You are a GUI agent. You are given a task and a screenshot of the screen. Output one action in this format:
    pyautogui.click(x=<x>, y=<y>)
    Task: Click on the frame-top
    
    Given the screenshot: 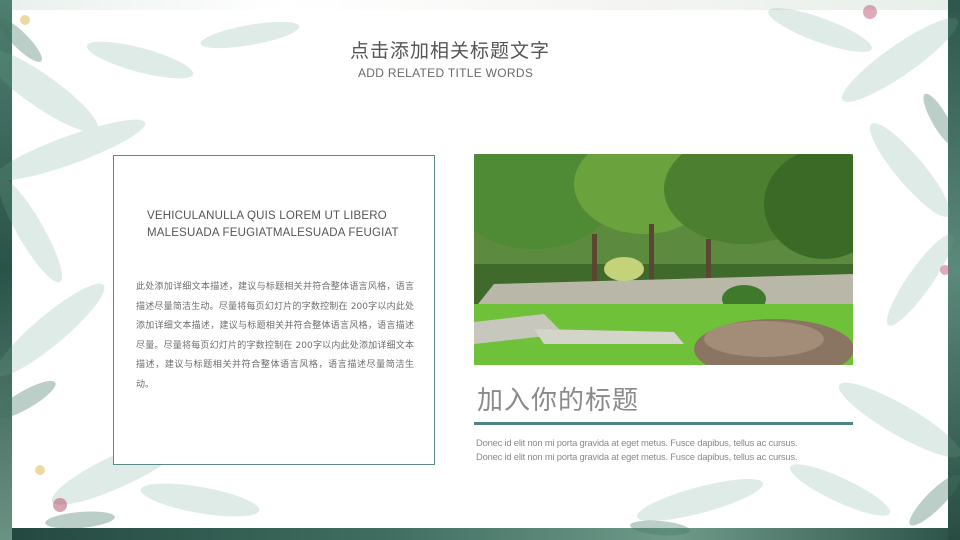 What is the action you would take?
    pyautogui.click(x=480, y=5)
    